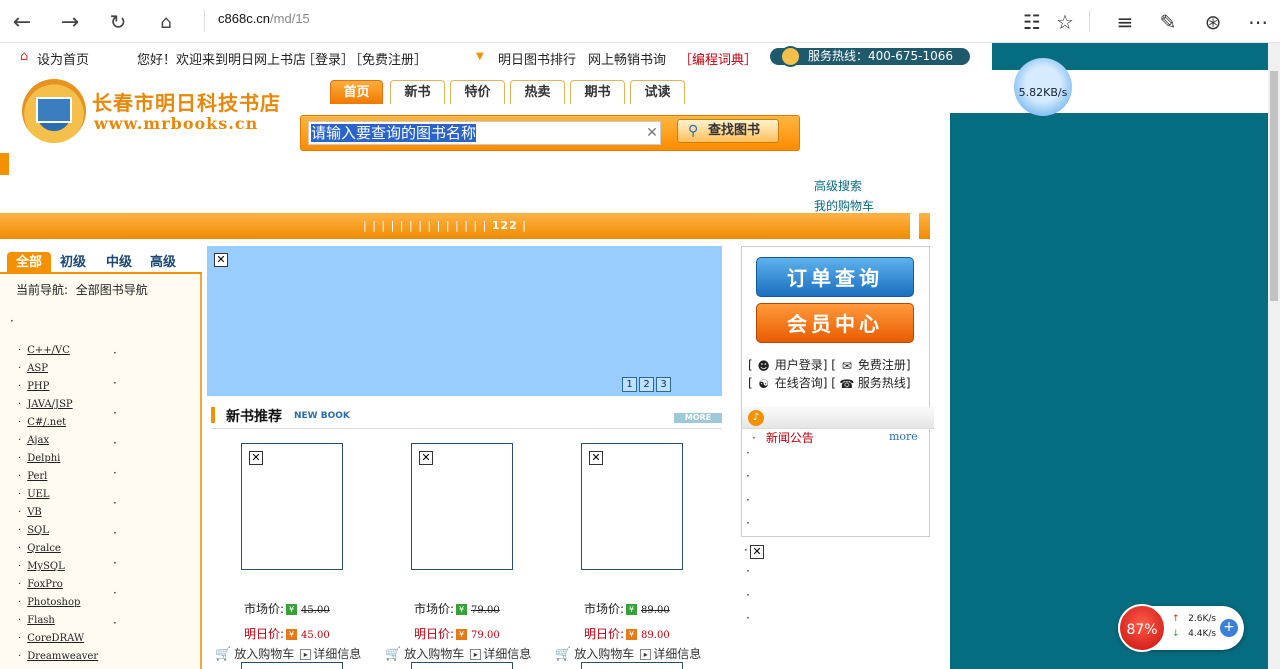 The image size is (1280, 669). What do you see at coordinates (646, 384) in the screenshot?
I see `banner-page-2: 2` at bounding box center [646, 384].